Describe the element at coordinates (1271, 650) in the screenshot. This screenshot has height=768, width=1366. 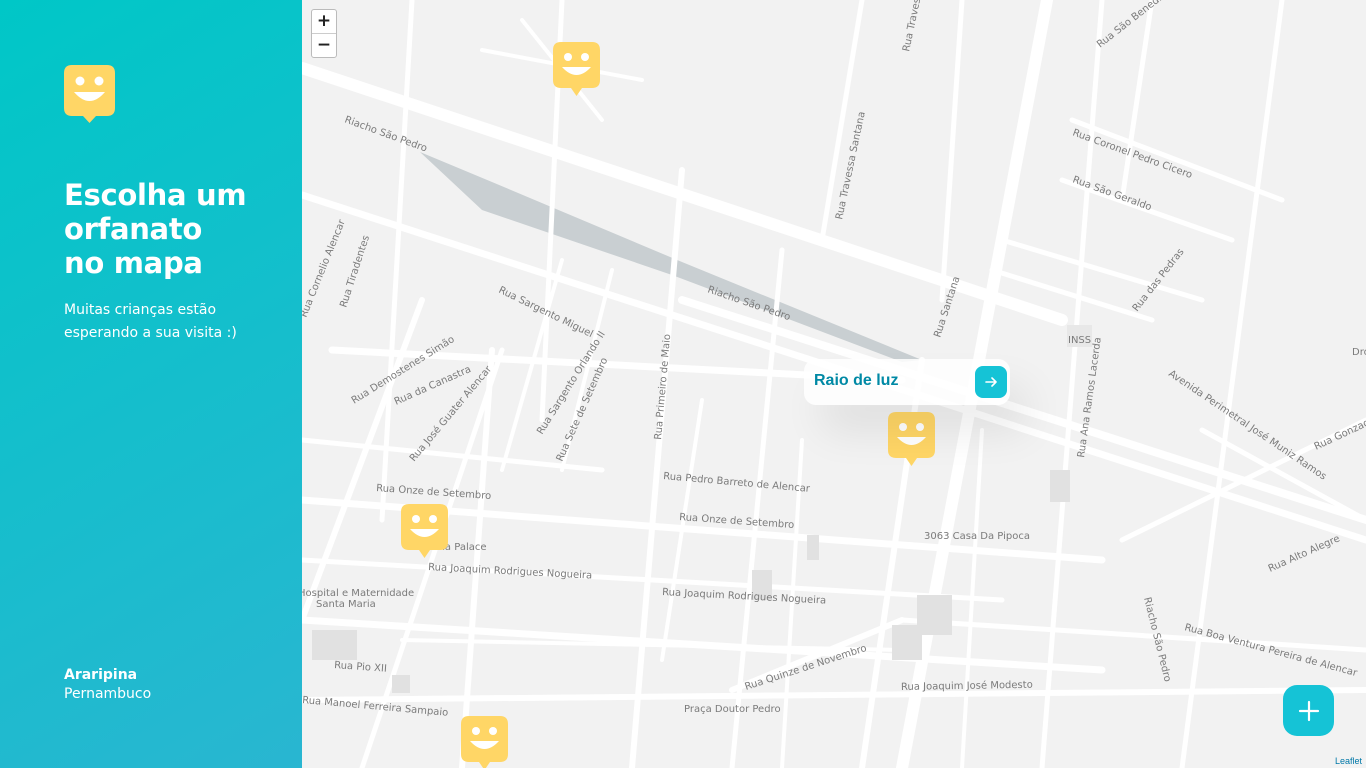
I see `street-label: Rua Boa Ventura Pereira de Alencar` at that location.